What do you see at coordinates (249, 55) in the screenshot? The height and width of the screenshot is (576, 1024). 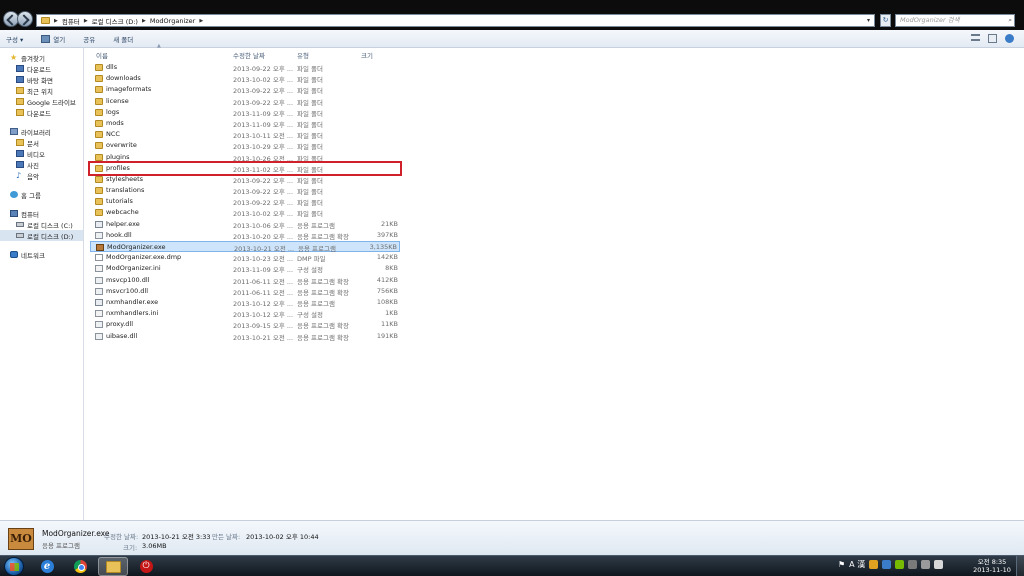 I see `column-date: 수정한 날짜` at bounding box center [249, 55].